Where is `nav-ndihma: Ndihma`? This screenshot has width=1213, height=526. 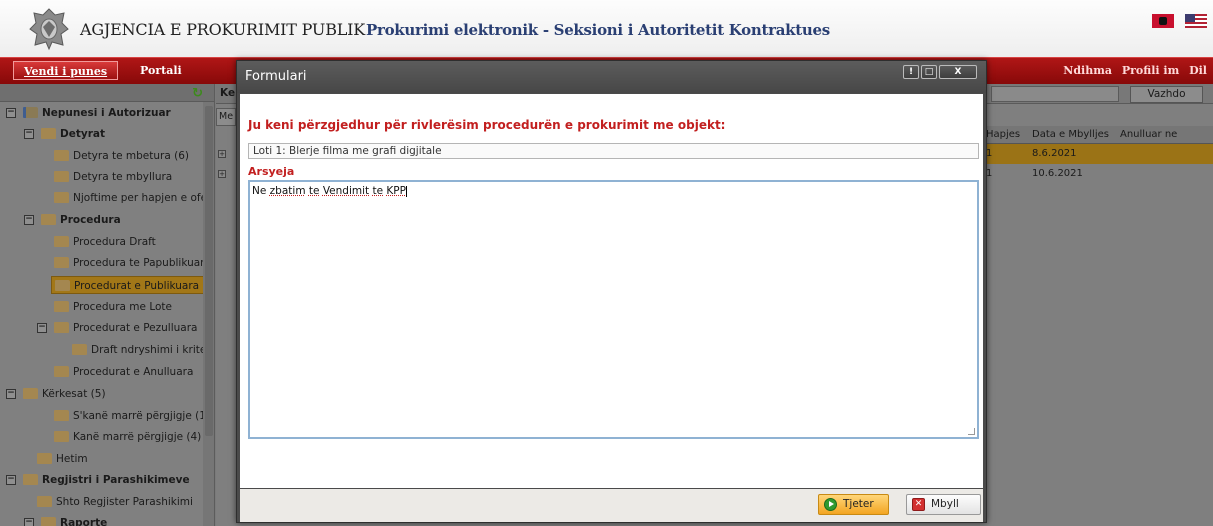 nav-ndihma: Ndihma is located at coordinates (1087, 70).